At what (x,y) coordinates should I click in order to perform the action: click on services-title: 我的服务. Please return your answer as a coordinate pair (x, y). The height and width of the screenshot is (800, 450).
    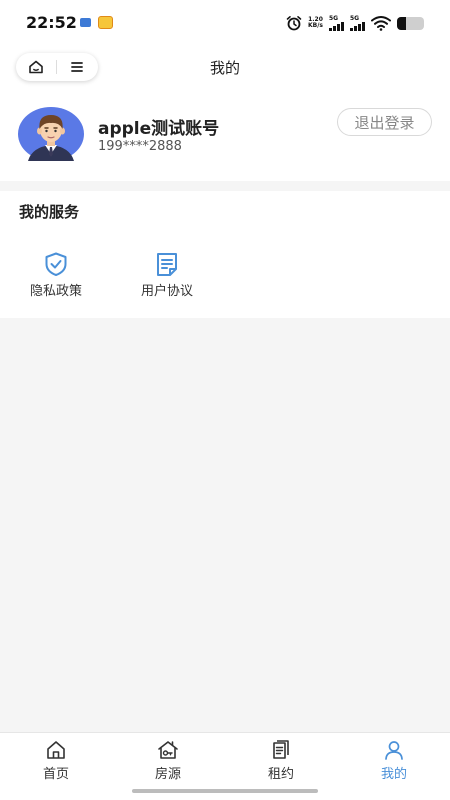
    Looking at the image, I should click on (49, 212).